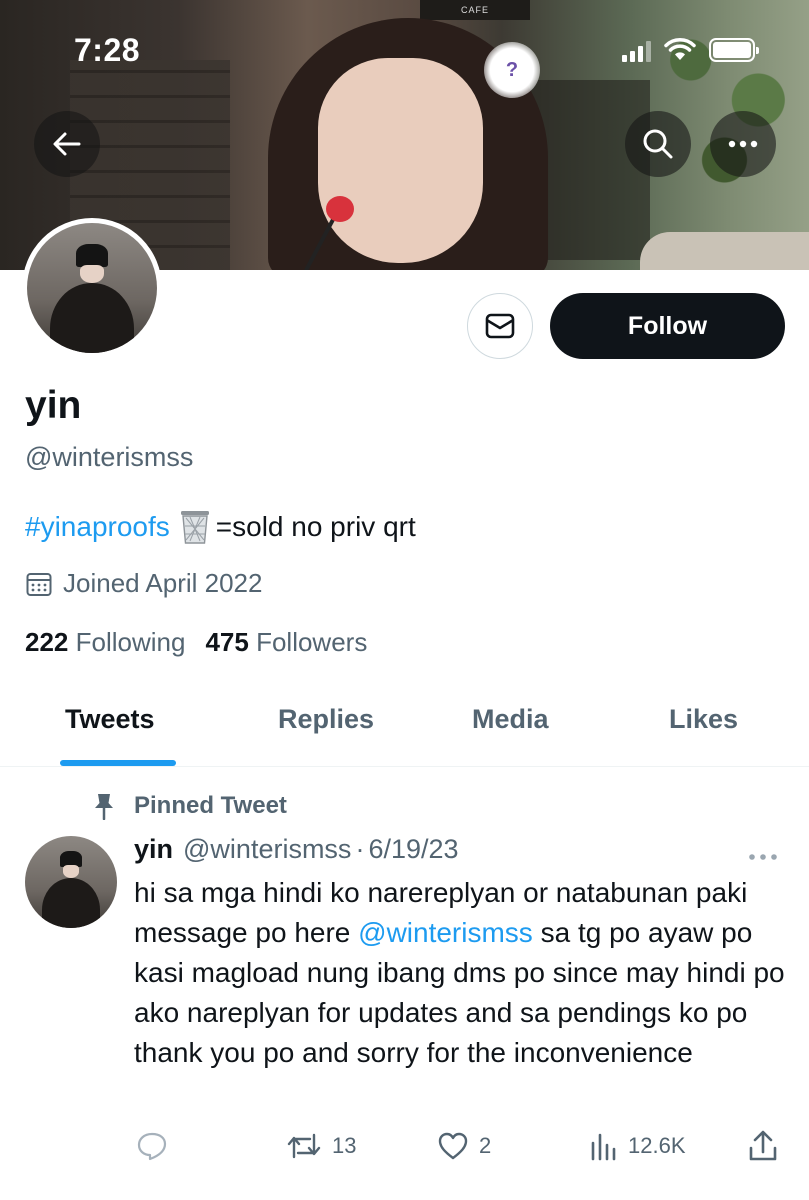 The width and height of the screenshot is (809, 1200). Describe the element at coordinates (304, 1146) in the screenshot. I see `retweet-icon` at that location.